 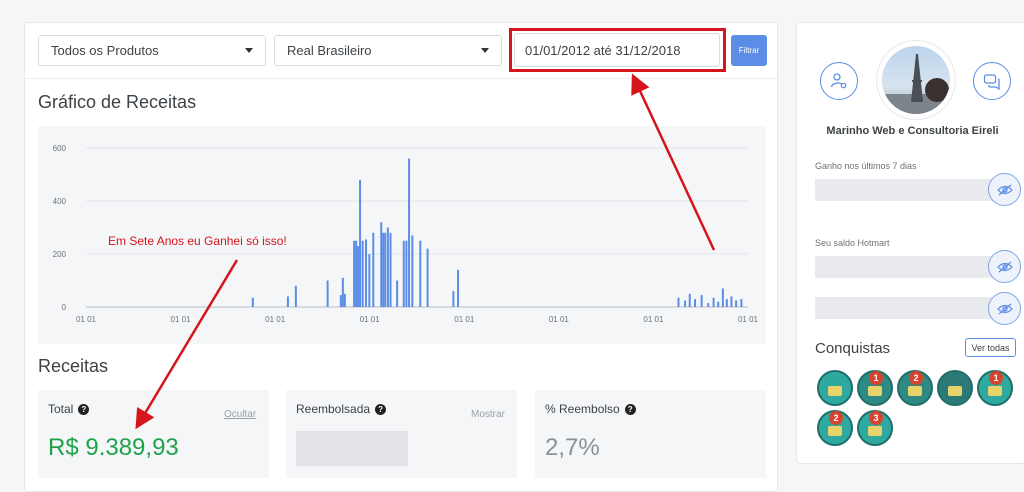 What do you see at coordinates (866, 166) in the screenshot?
I see `earned-7-days-label: Ganho nos últimos 7 dias` at bounding box center [866, 166].